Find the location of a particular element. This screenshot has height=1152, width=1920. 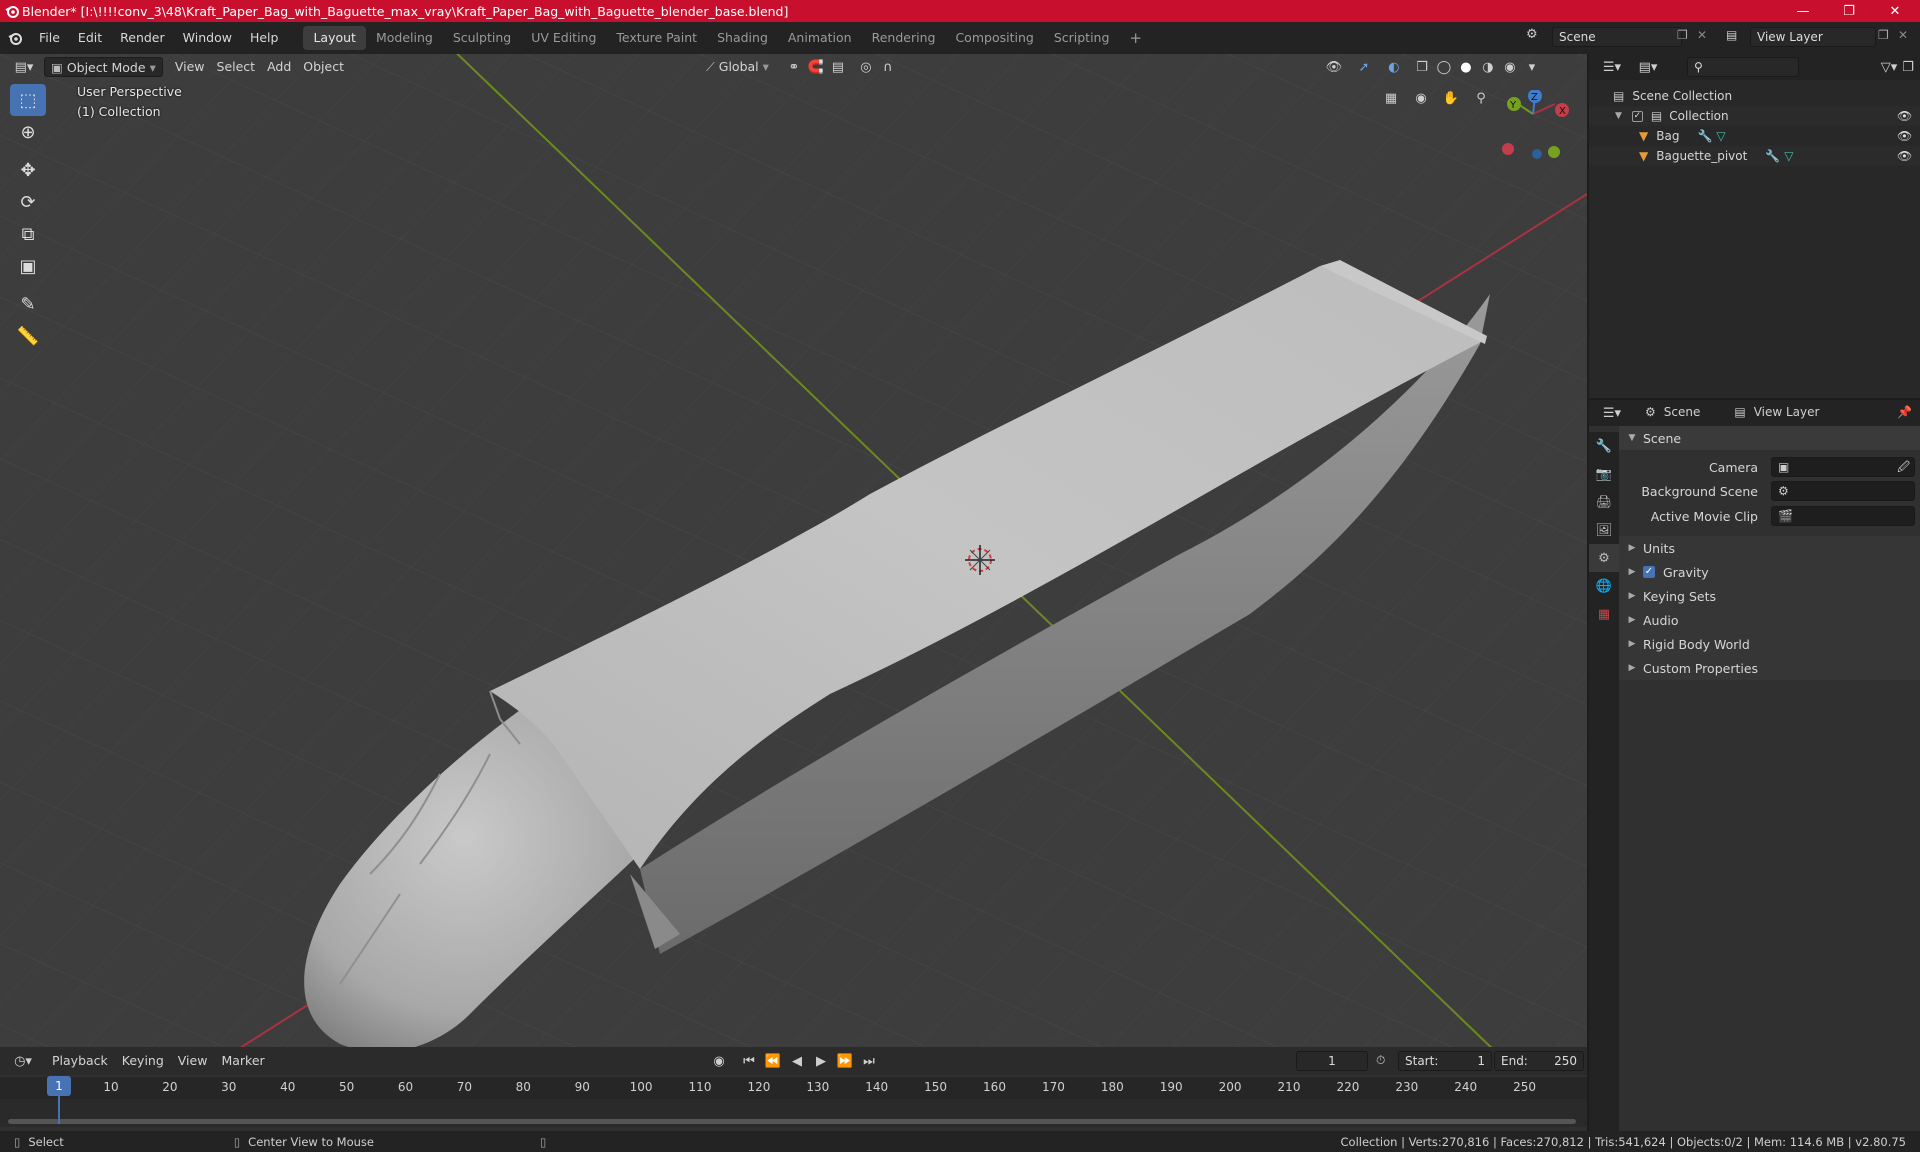

add-workspace-button: + is located at coordinates (1135, 38).